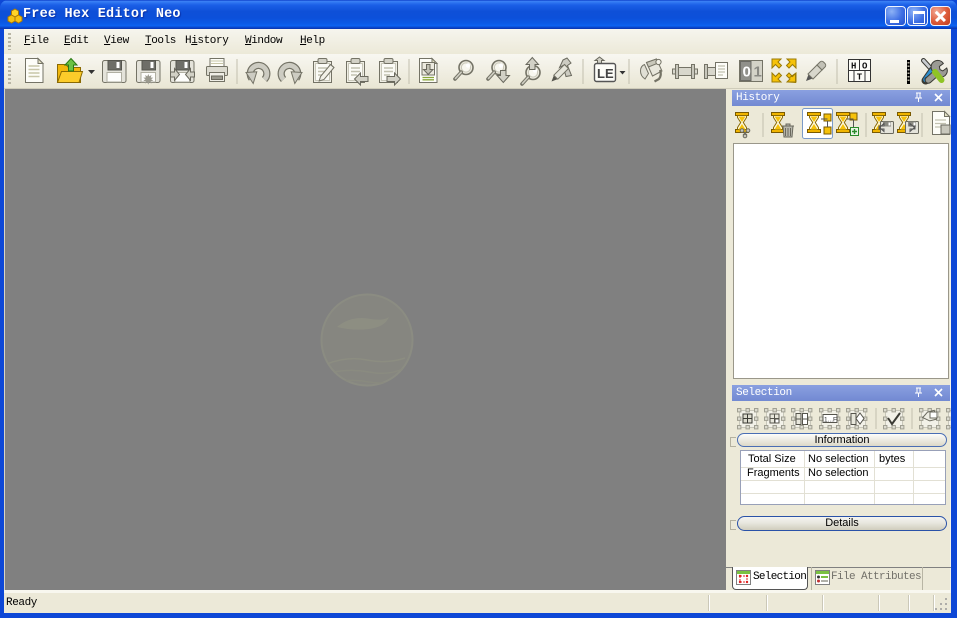  Describe the element at coordinates (830, 420) in the screenshot. I see `svg-text: 1...F` at that location.